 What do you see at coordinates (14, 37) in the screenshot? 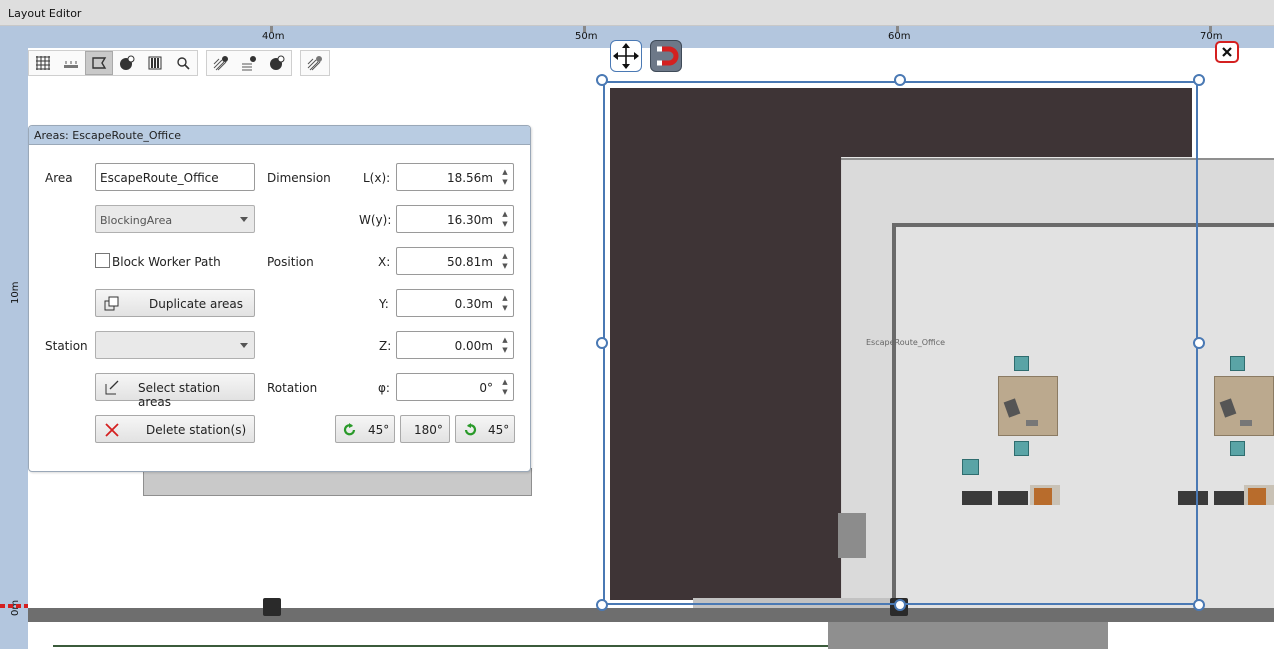
I see `ruler-corner` at bounding box center [14, 37].